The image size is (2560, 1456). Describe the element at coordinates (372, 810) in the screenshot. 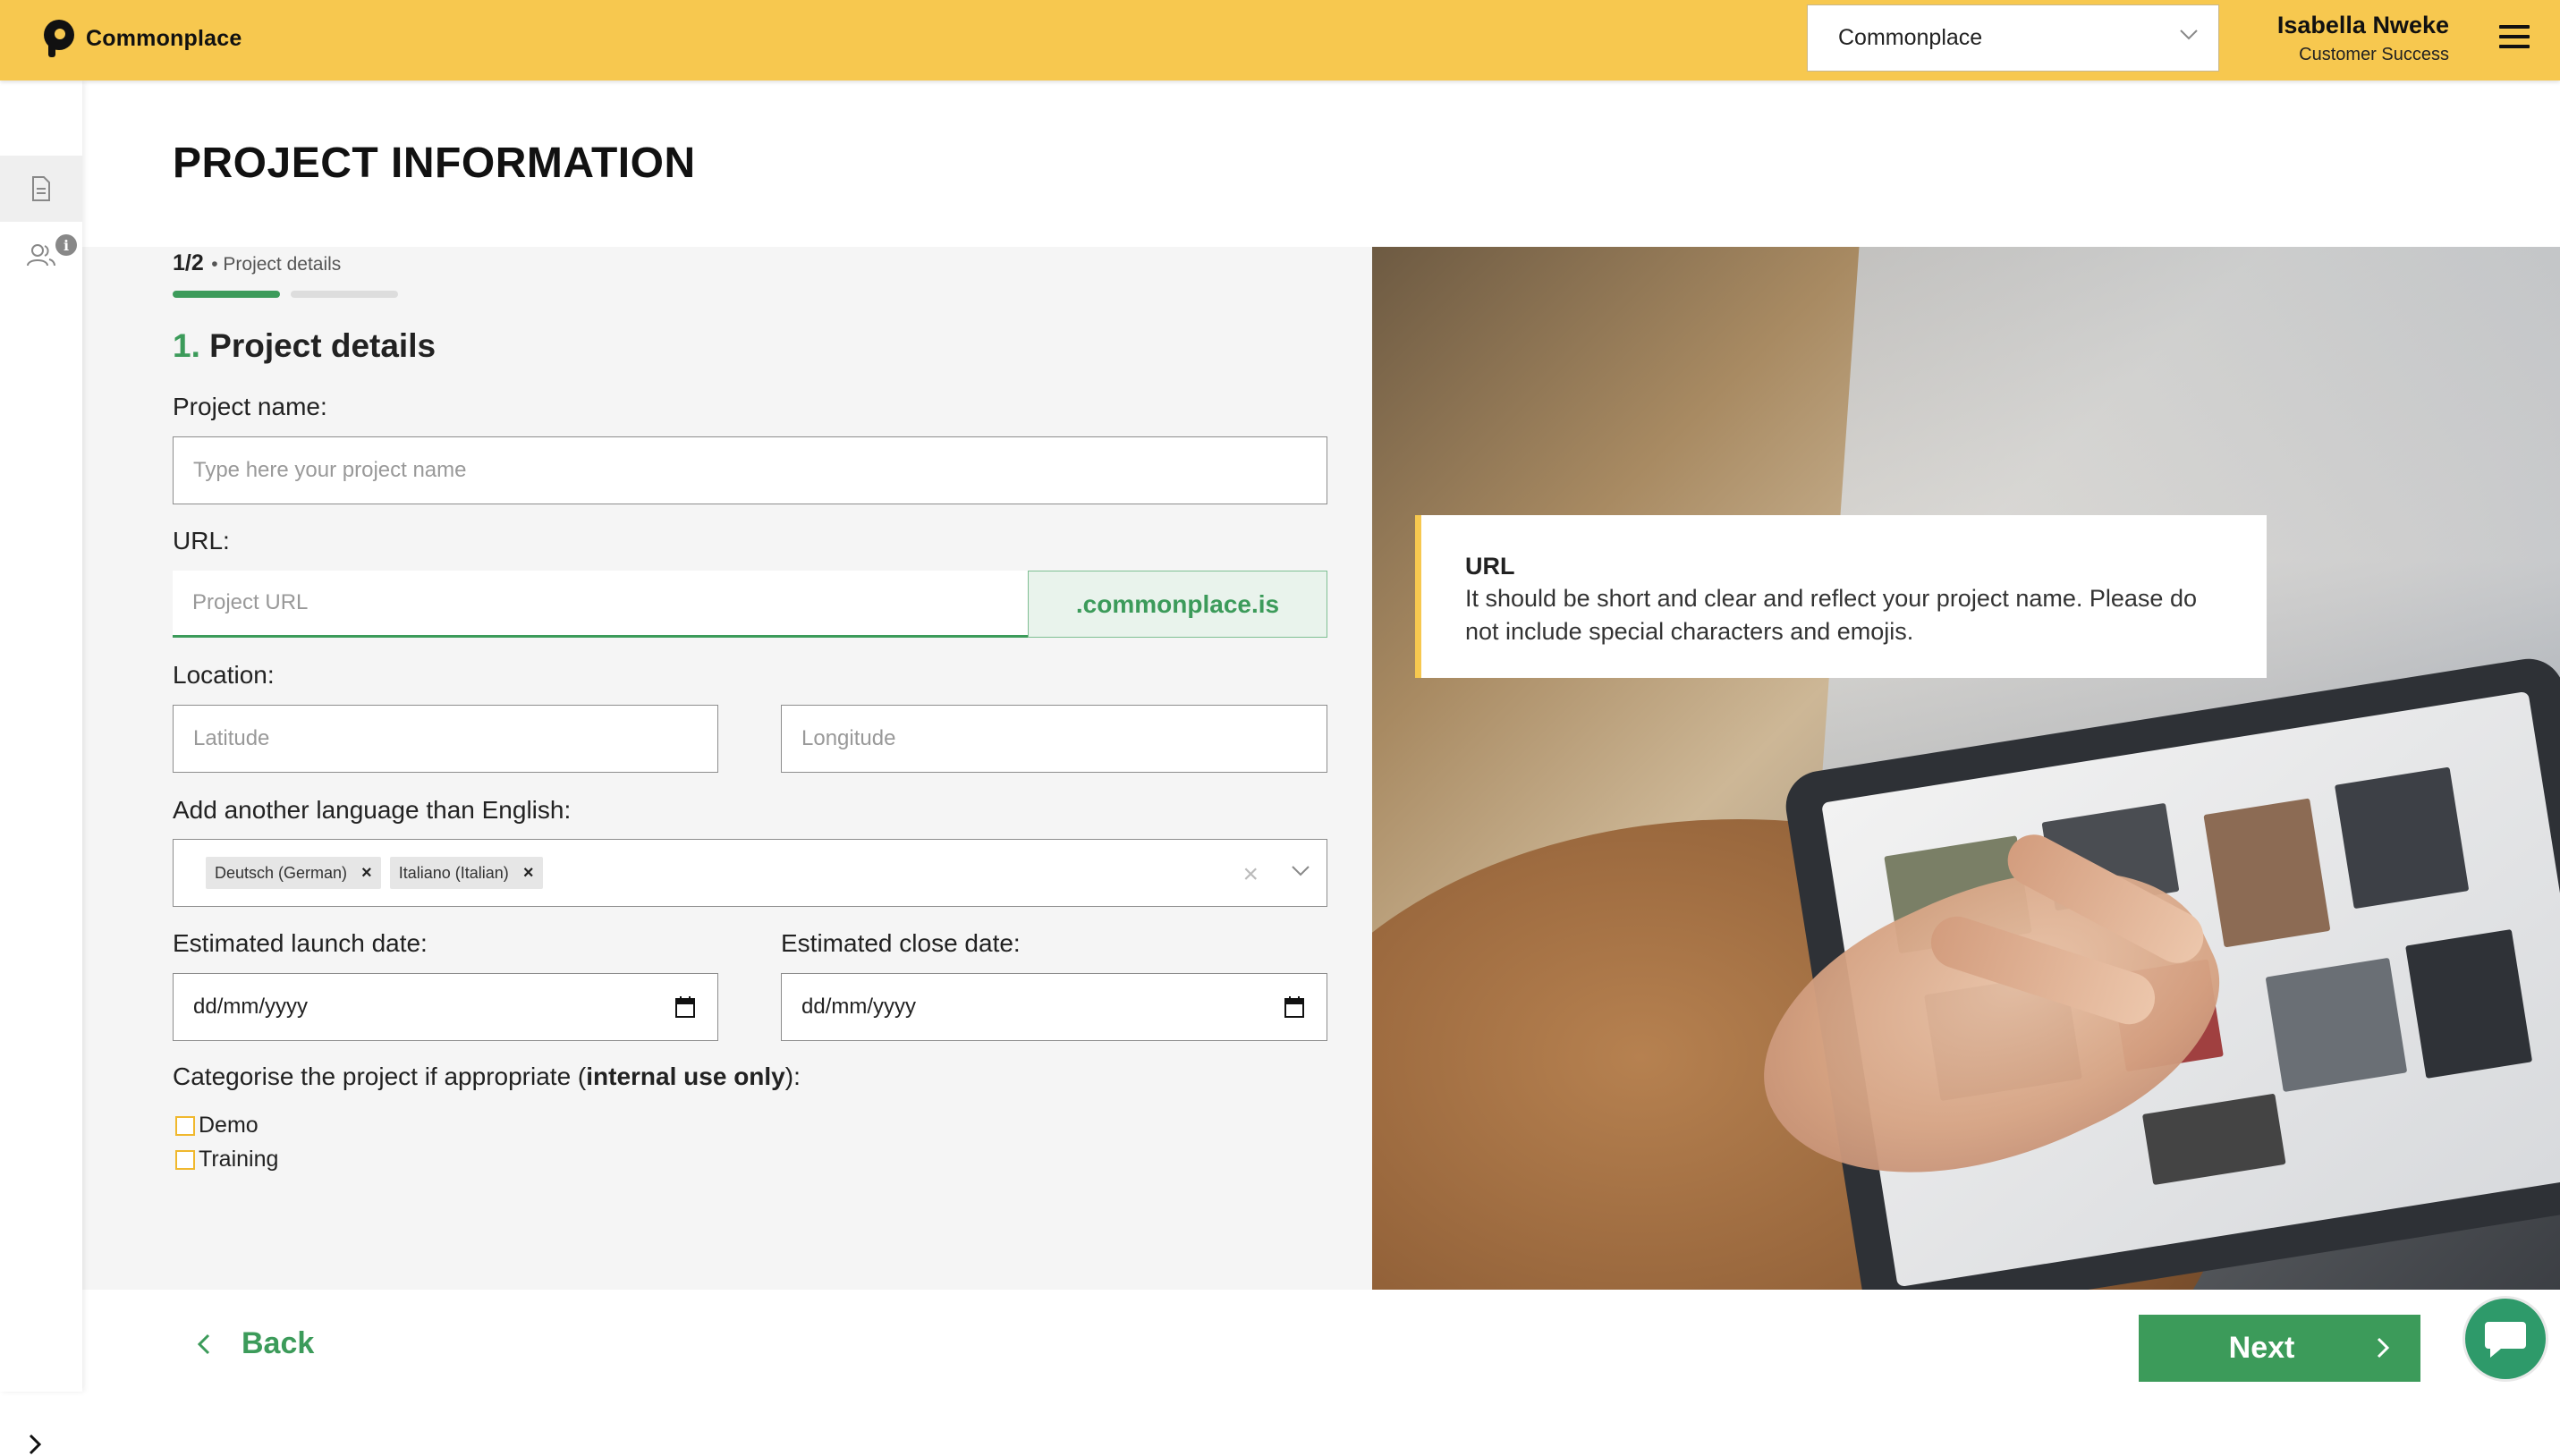

I see `language-label: Add another language than English:` at that location.